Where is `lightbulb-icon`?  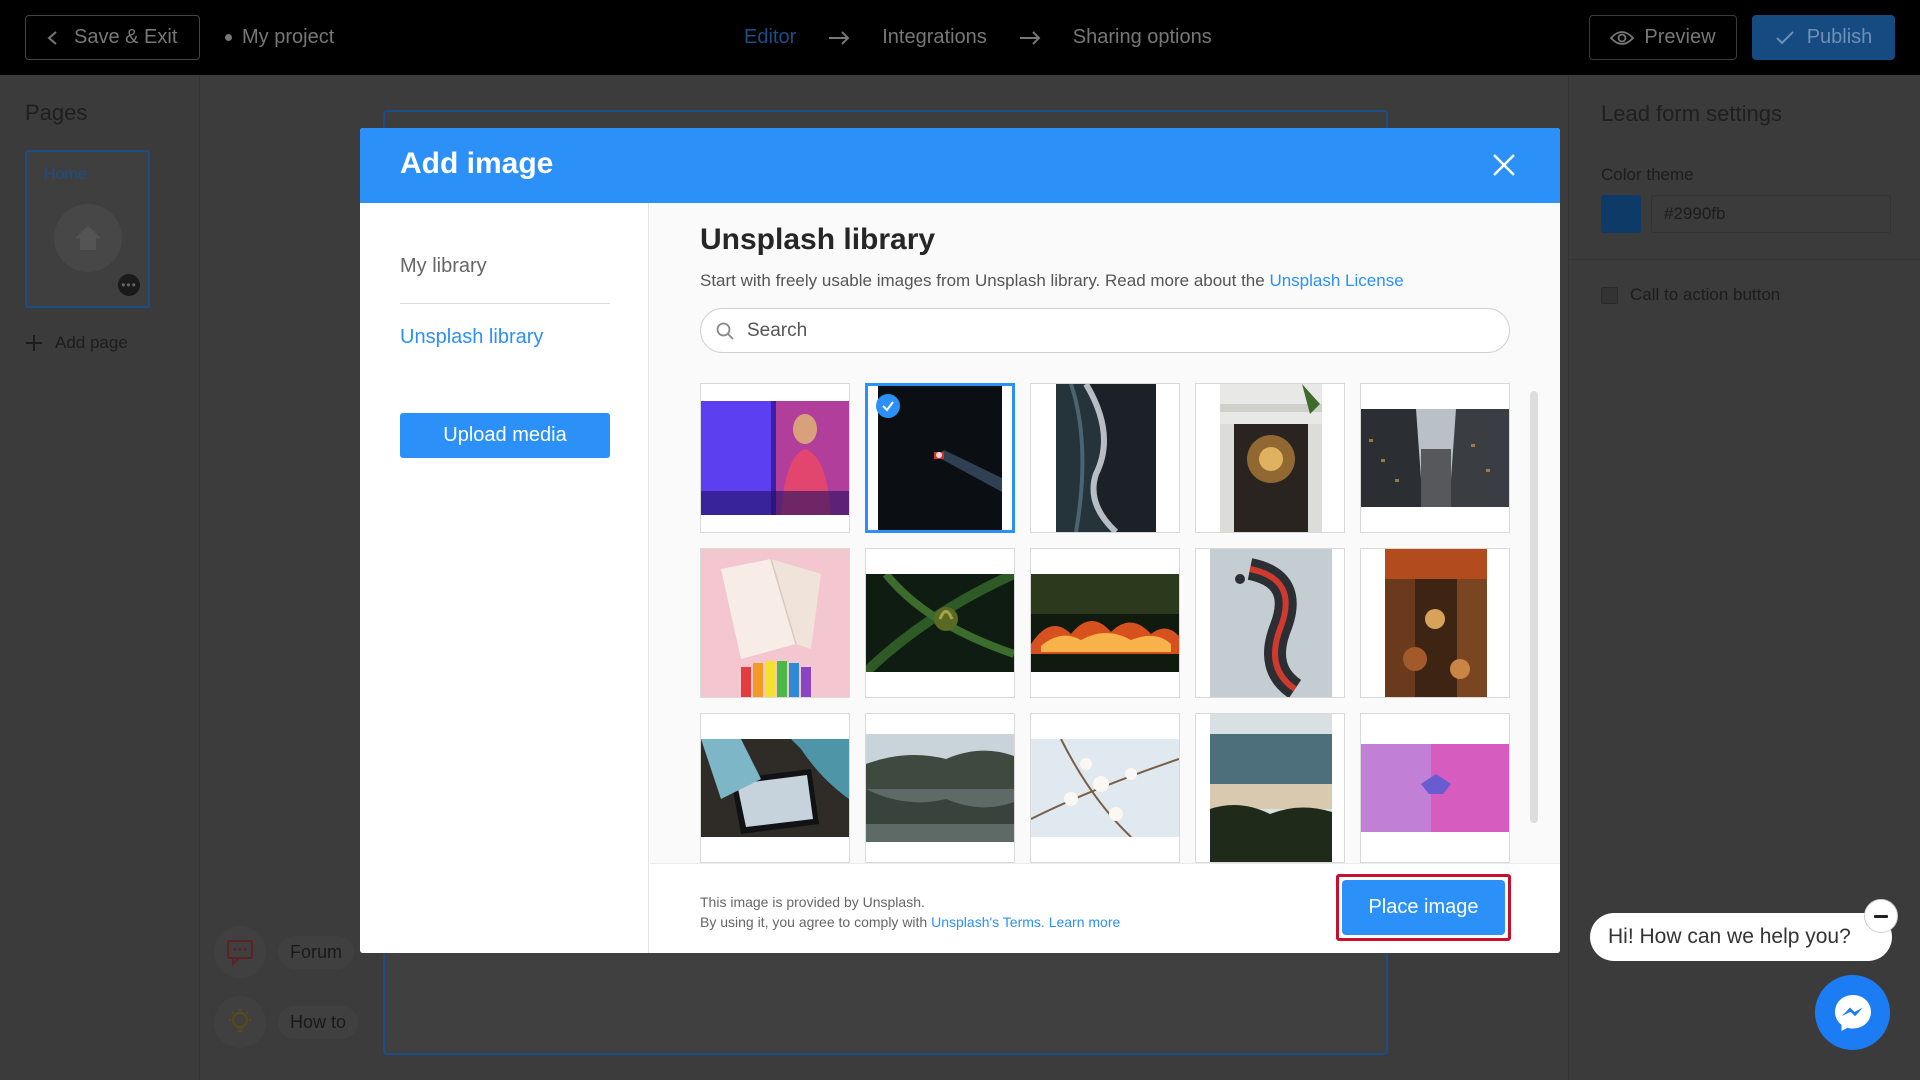 lightbulb-icon is located at coordinates (240, 1022).